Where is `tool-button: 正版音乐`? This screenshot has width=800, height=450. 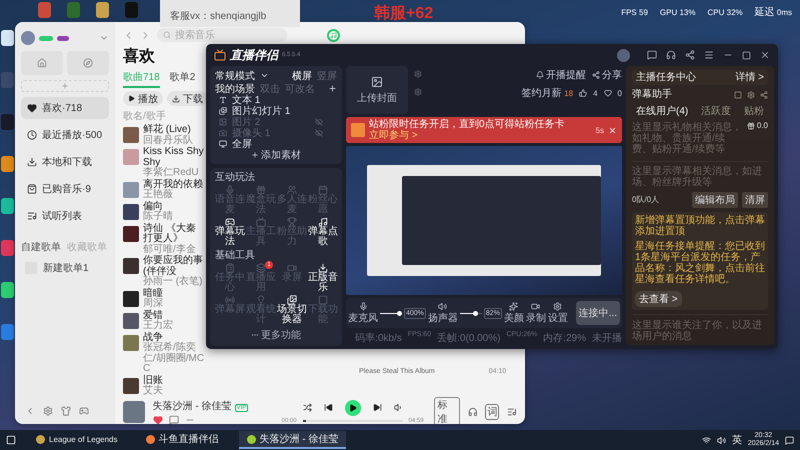
tool-button: 正版音乐 is located at coordinates (323, 278).